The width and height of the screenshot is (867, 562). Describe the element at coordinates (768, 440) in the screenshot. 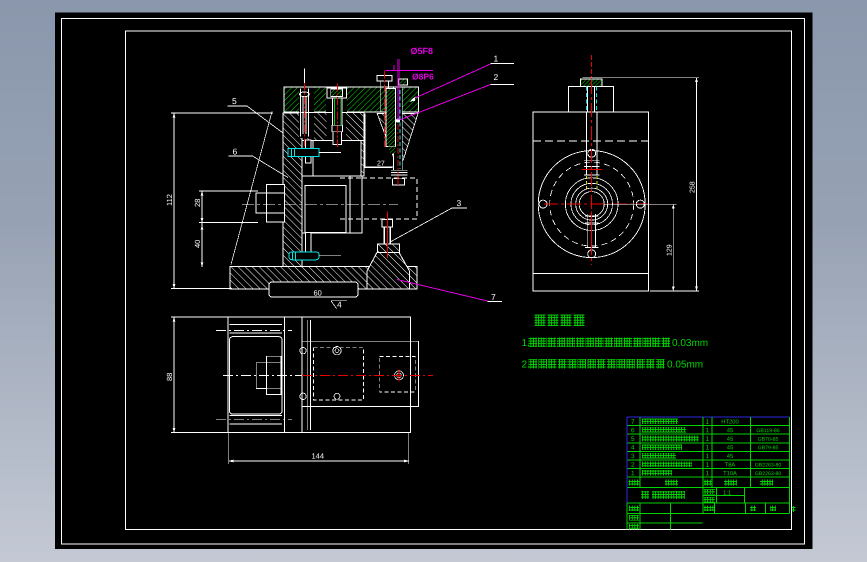

I see `svg-text: GB70-85` at that location.